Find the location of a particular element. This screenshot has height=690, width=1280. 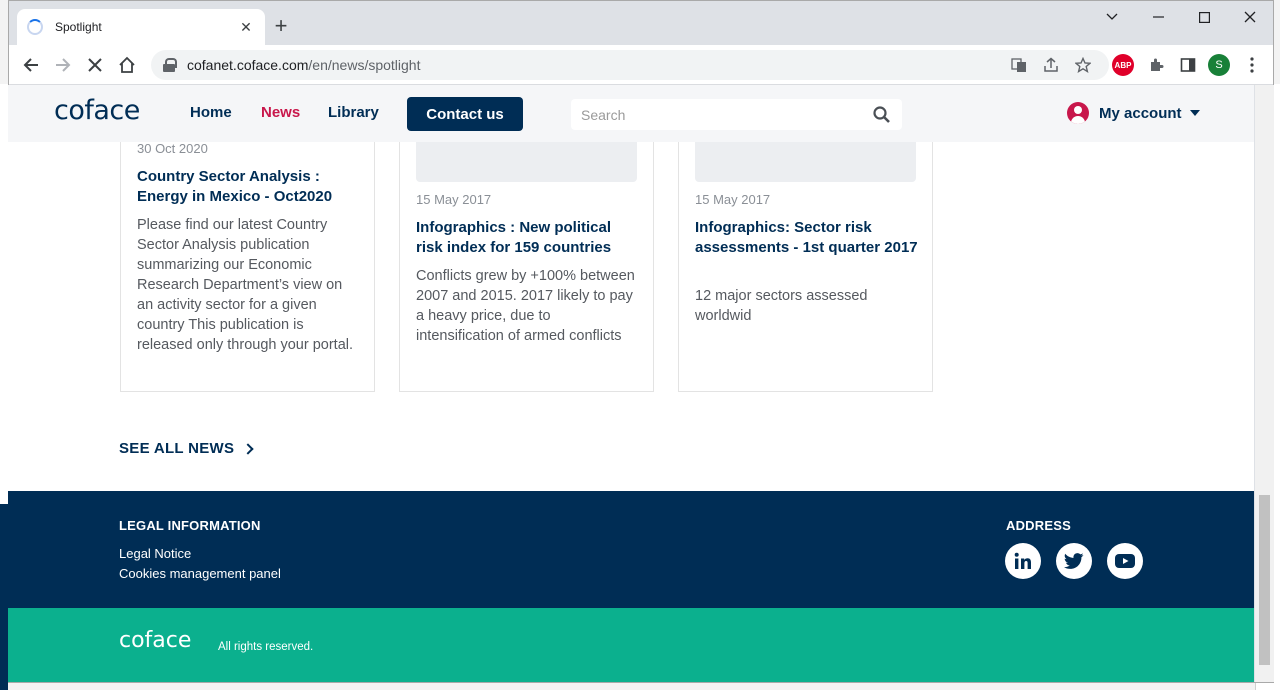

address-bar: cofanet.coface.com/en/news/spotlight is located at coordinates (630, 65).